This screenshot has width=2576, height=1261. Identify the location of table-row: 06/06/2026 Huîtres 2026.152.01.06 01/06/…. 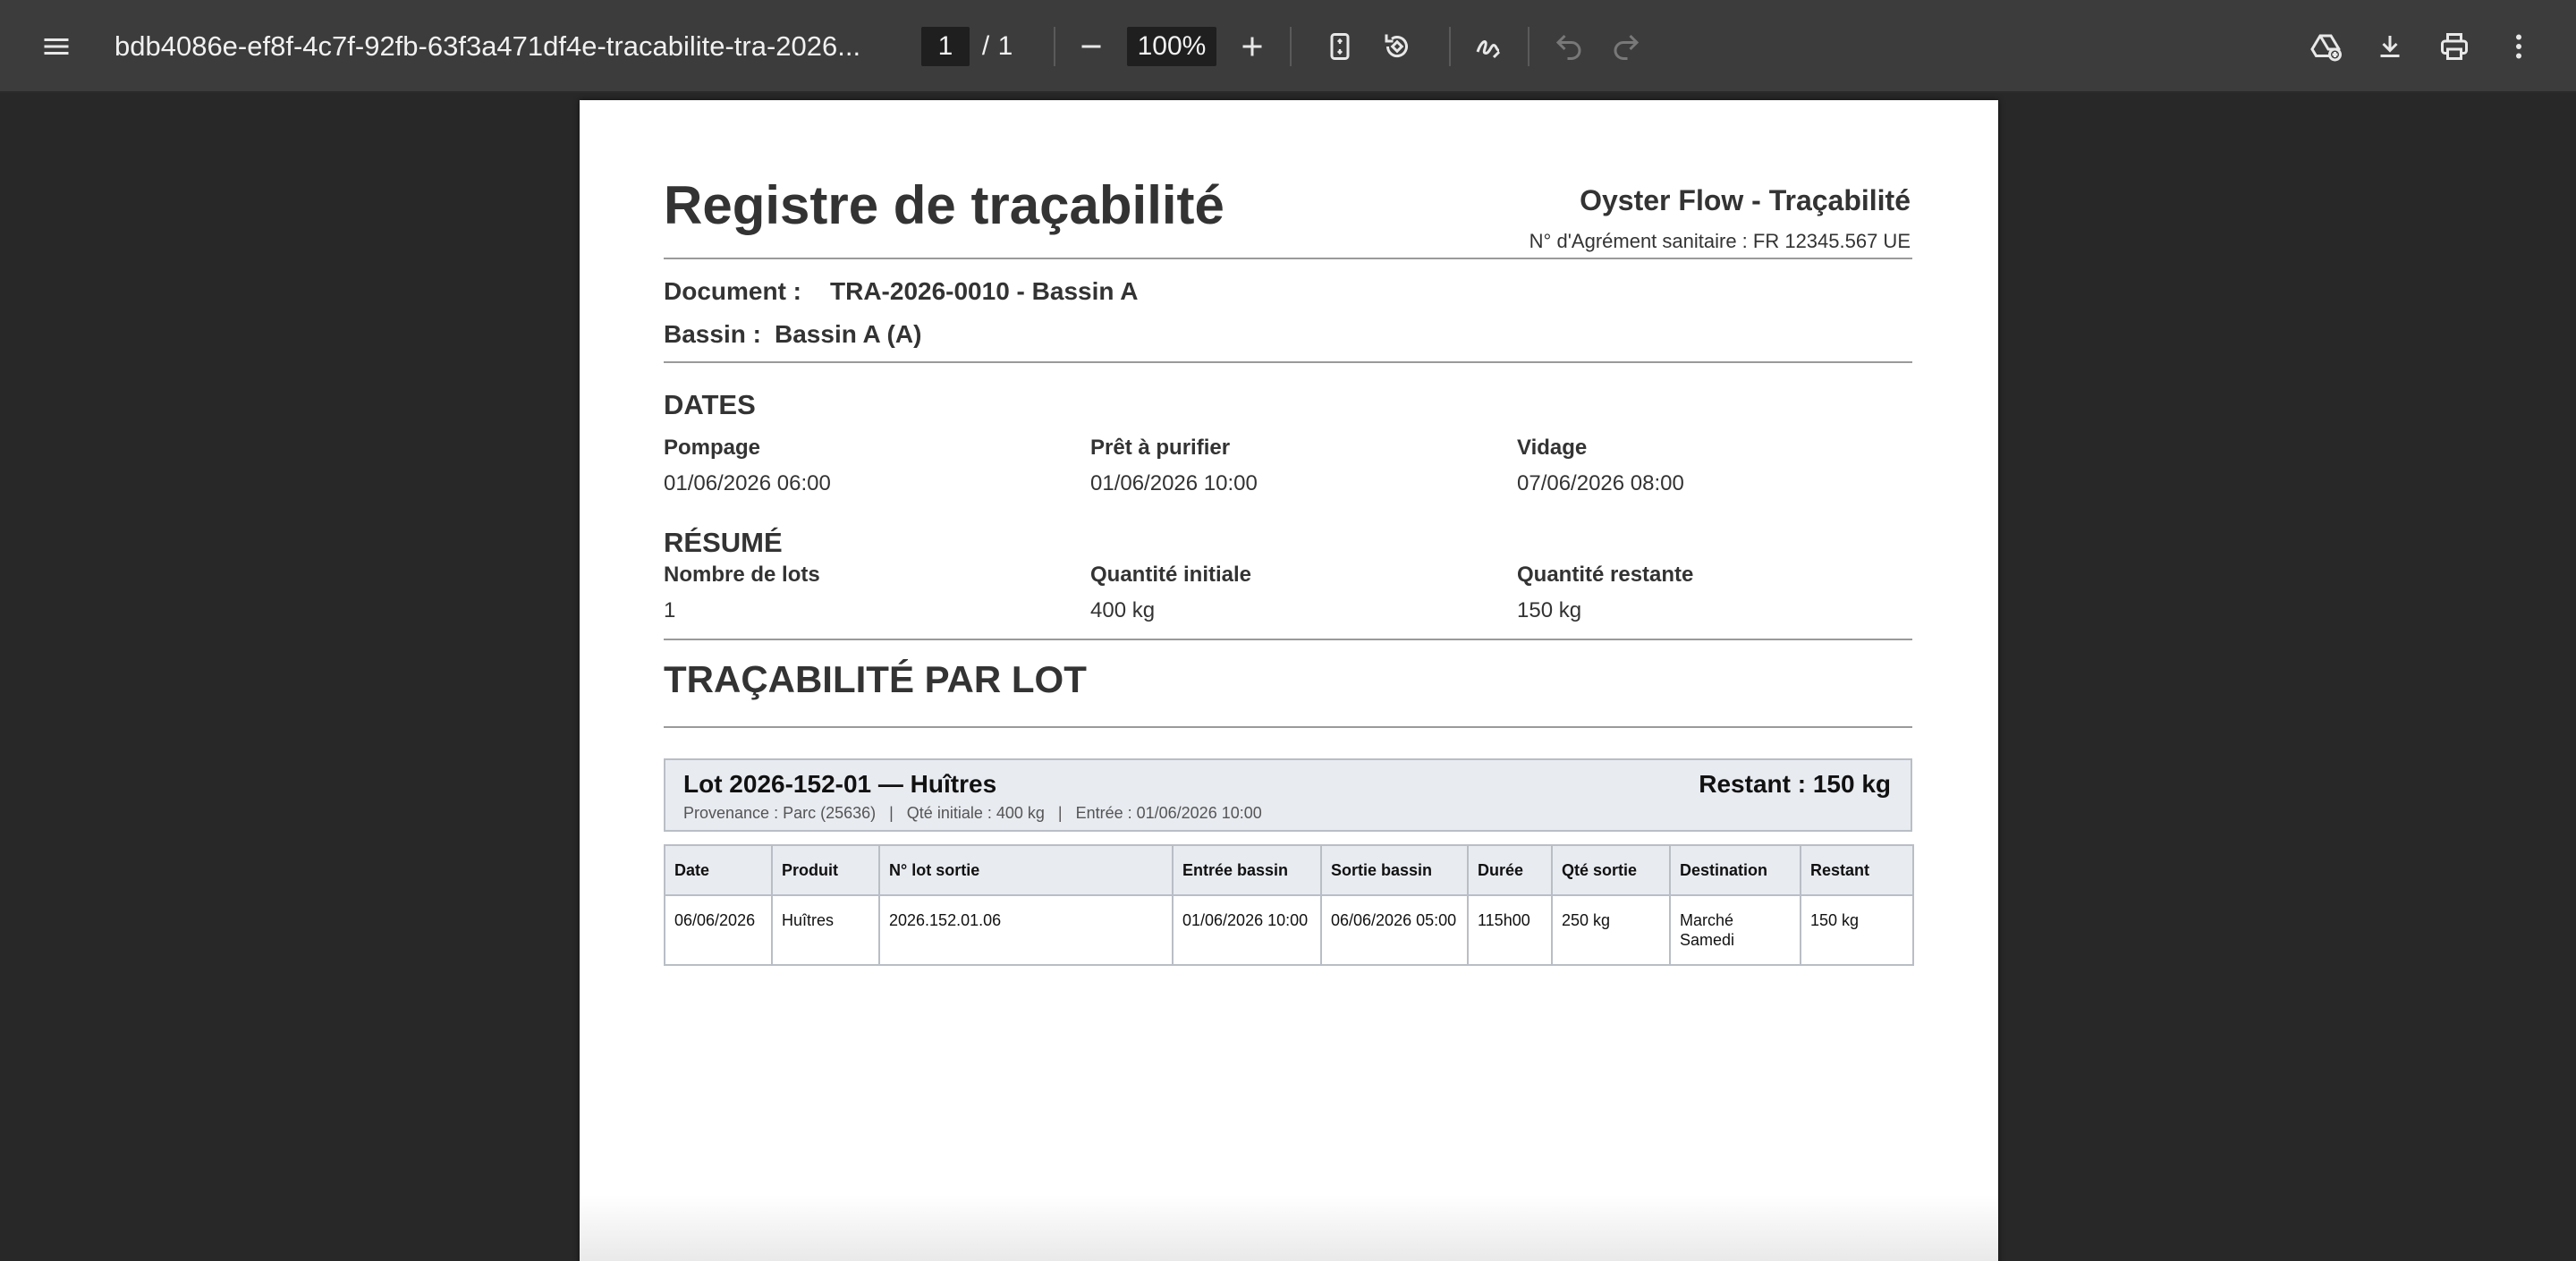
(1289, 930).